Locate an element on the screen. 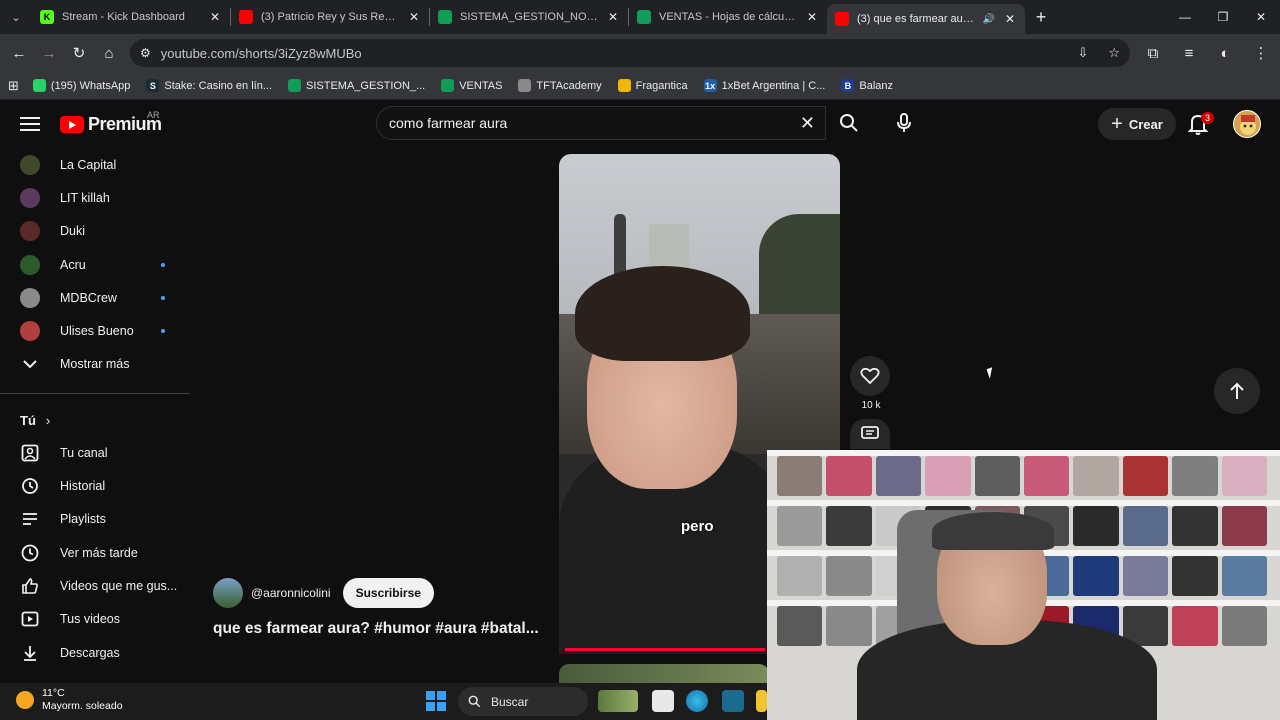  bookmark-item: Fragantica is located at coordinates (652, 85).